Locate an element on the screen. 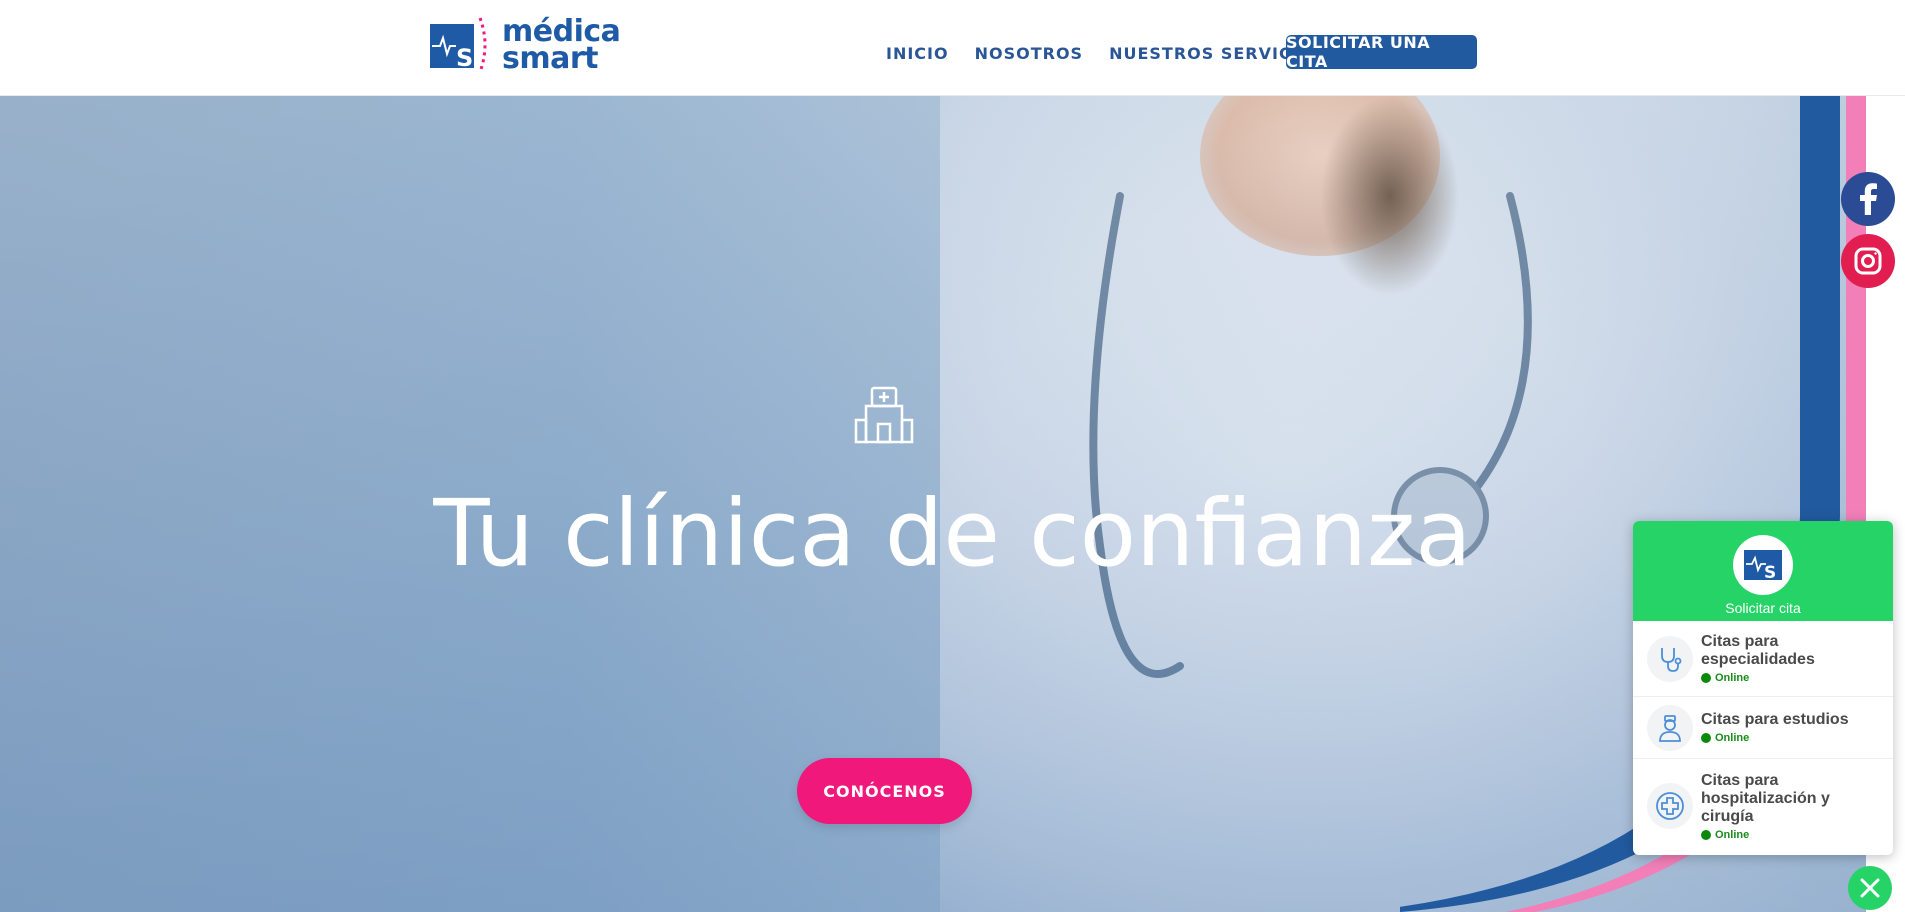  widget-item-label: Citas para estudios is located at coordinates (1775, 719).